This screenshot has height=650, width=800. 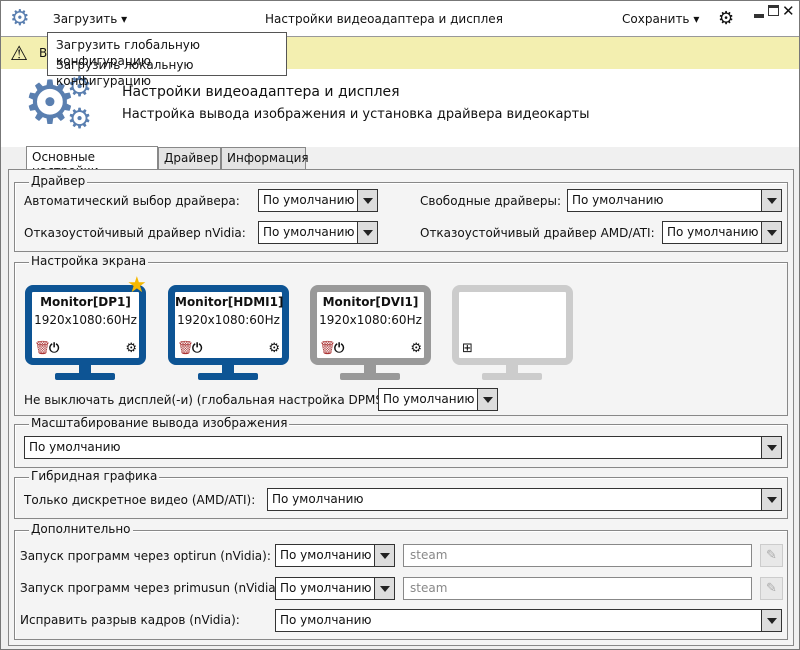 What do you see at coordinates (726, 18) in the screenshot?
I see `settings-gear-icon: ⚙` at bounding box center [726, 18].